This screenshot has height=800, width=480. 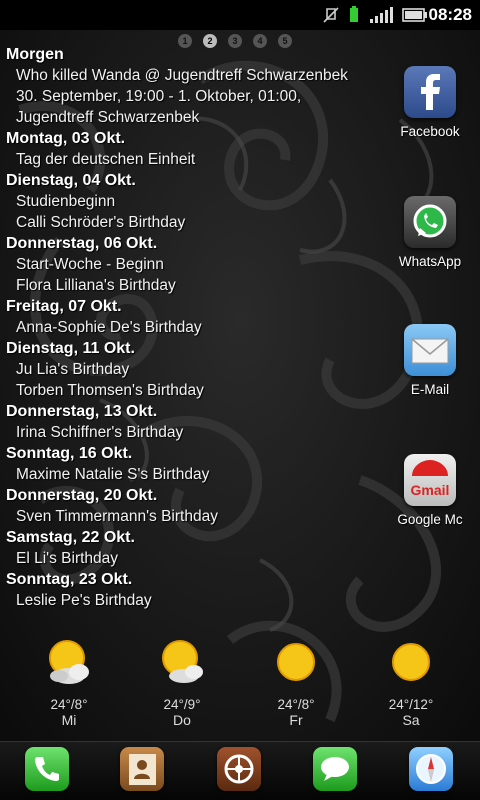 I want to click on event-item: Sven Timmermann's Birthday, so click(x=191, y=516).